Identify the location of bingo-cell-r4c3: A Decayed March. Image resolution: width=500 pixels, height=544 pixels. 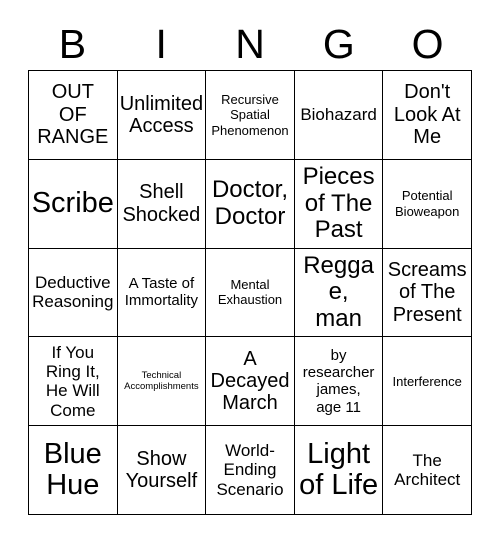
(250, 382).